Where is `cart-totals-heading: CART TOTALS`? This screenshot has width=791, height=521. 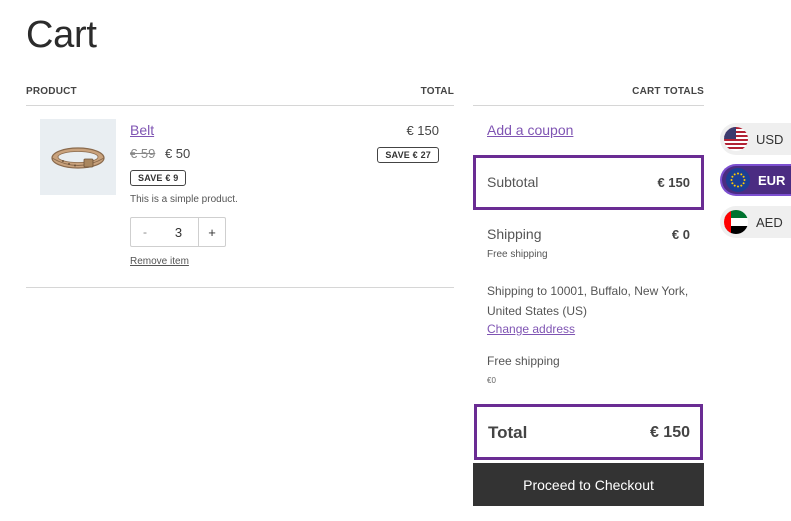
cart-totals-heading: CART TOTALS is located at coordinates (588, 96).